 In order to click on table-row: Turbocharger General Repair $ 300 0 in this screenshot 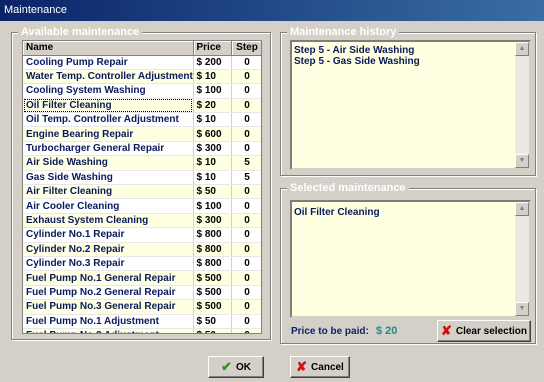, I will do `click(142, 149)`.